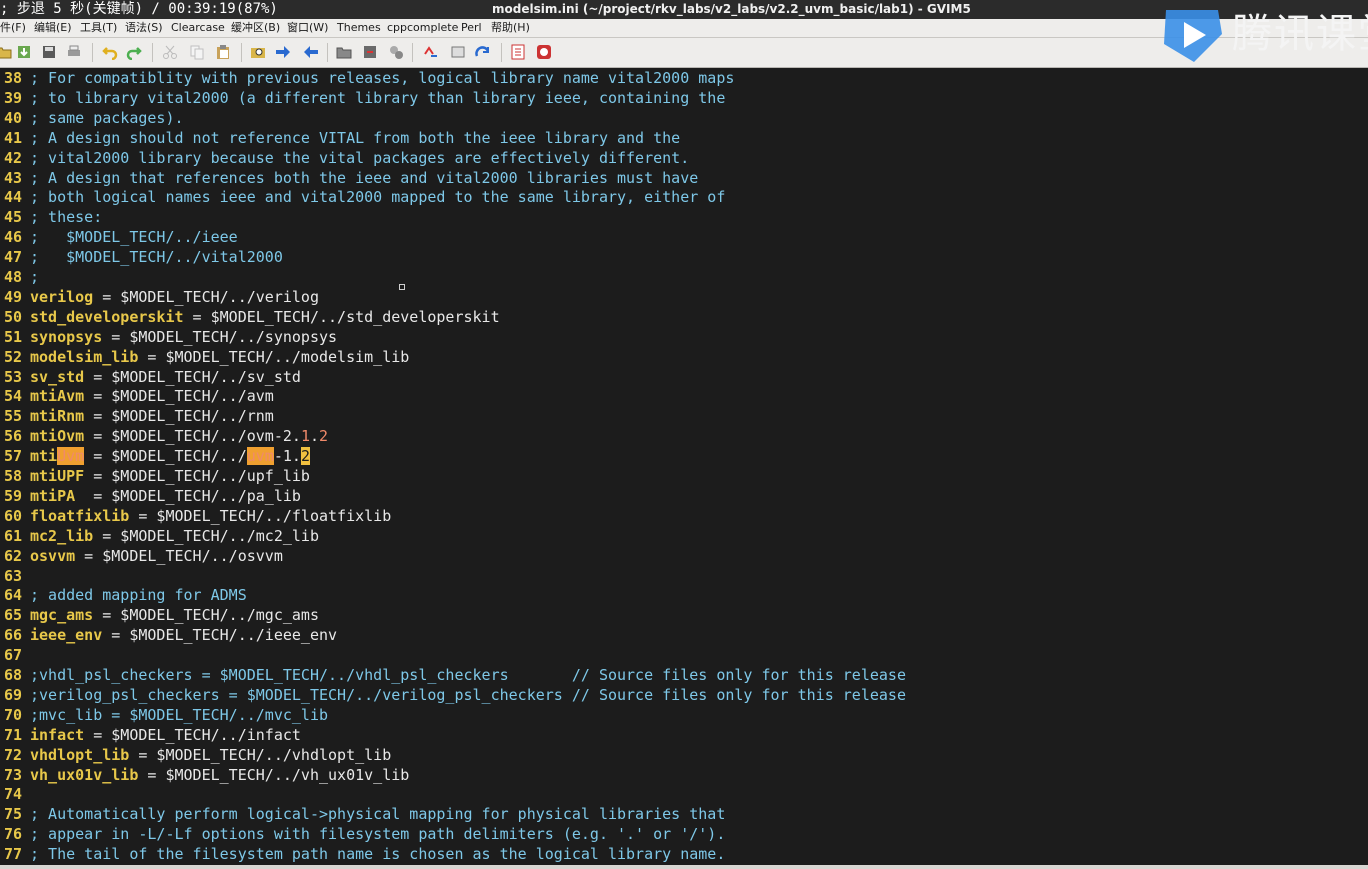  What do you see at coordinates (431, 52) in the screenshot?
I see `make-icon` at bounding box center [431, 52].